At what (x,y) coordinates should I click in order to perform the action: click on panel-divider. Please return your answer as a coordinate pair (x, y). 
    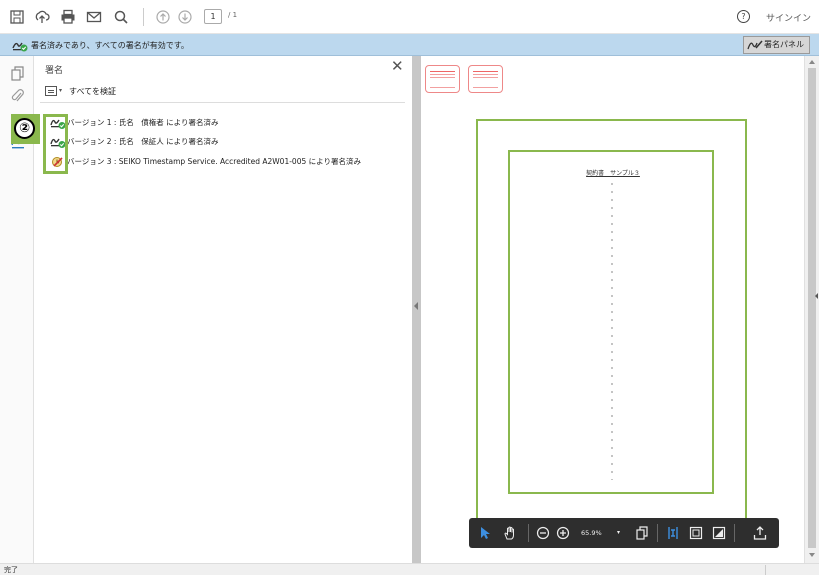
    Looking at the image, I should click on (222, 102).